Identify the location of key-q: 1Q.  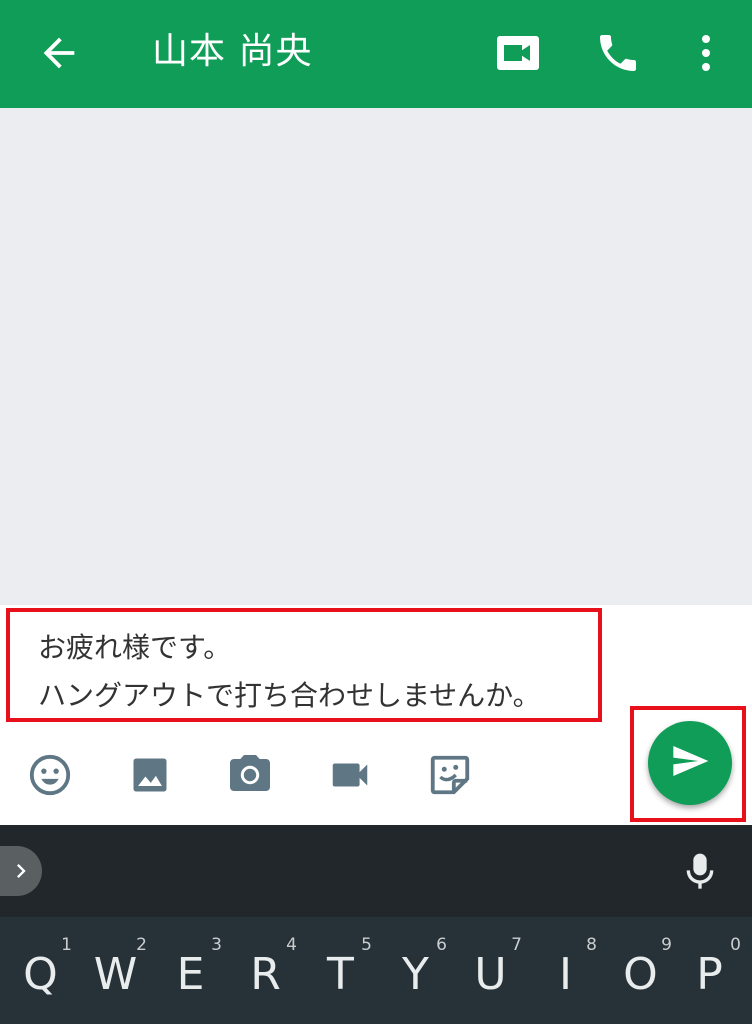
(40, 970).